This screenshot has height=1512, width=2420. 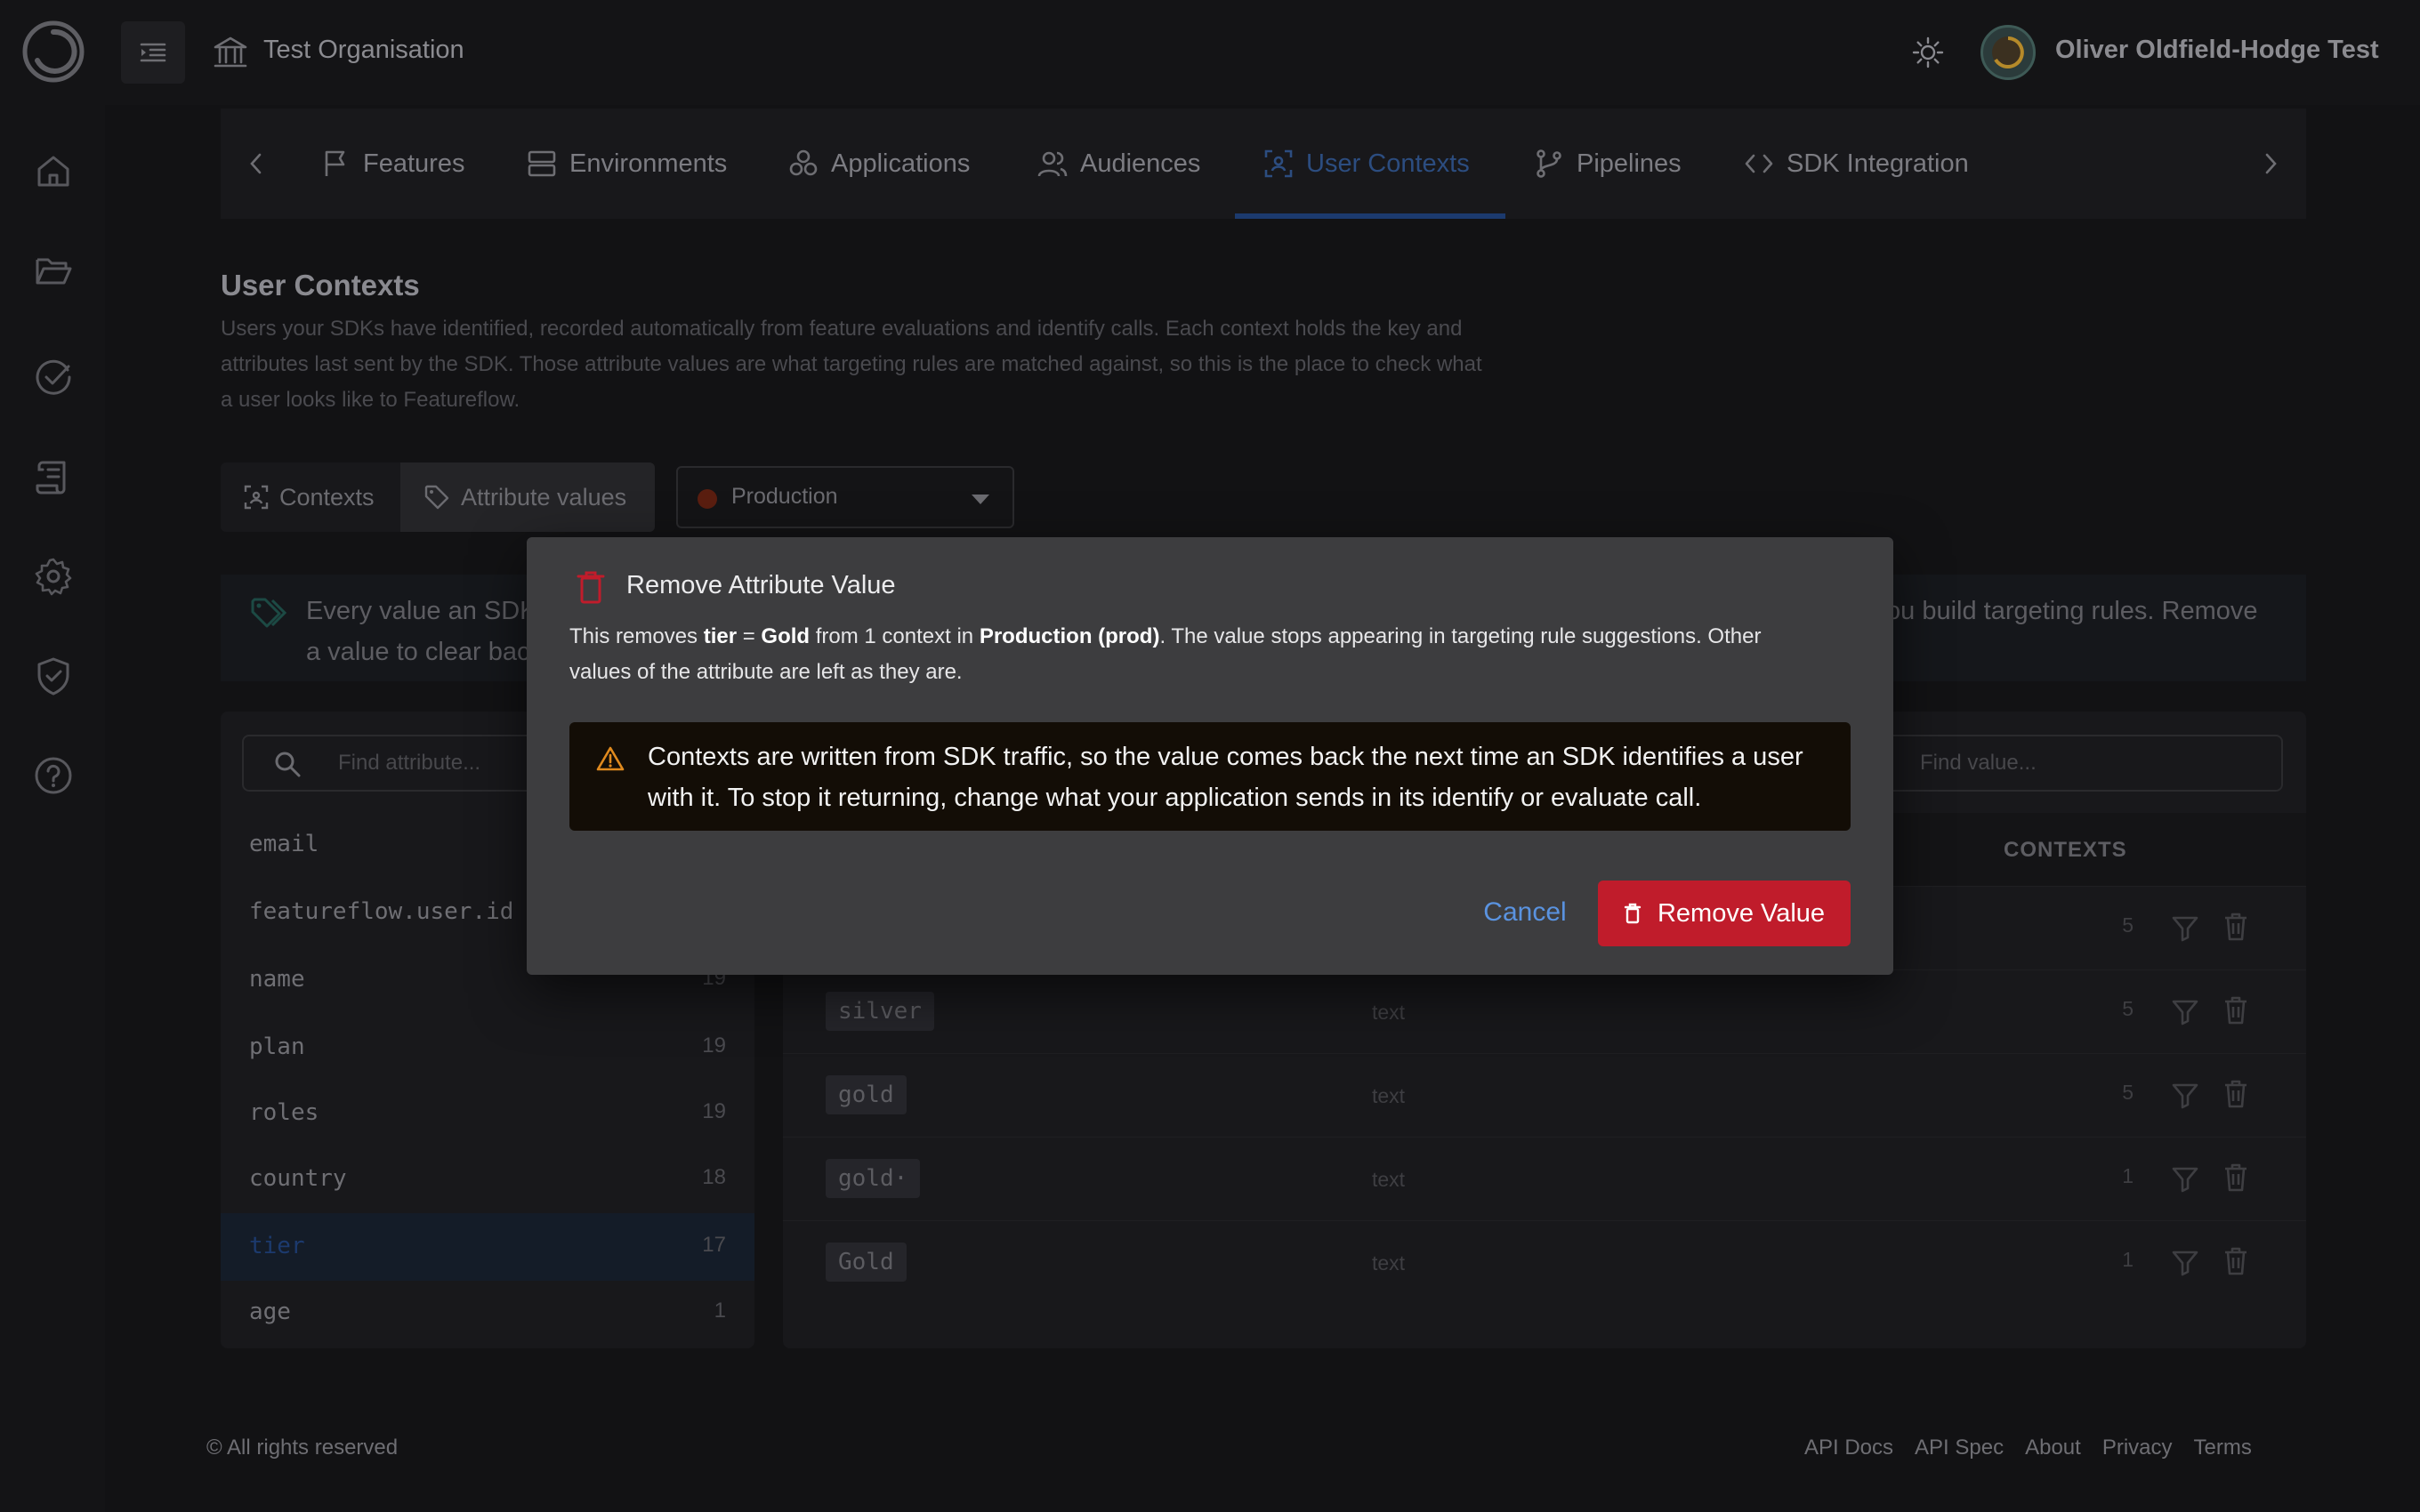 I want to click on footer-link-api-docs: API Docs, so click(x=1848, y=1448).